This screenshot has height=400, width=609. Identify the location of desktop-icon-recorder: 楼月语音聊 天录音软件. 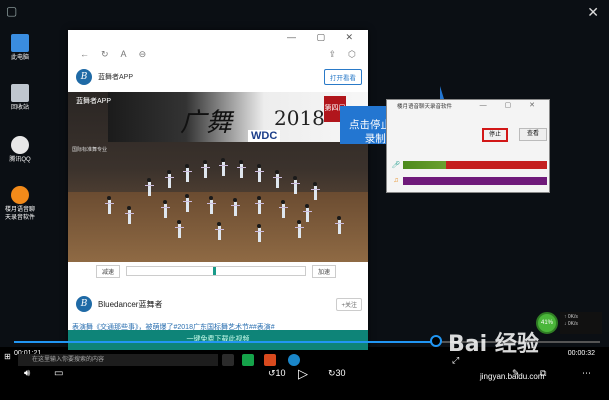
(20, 204).